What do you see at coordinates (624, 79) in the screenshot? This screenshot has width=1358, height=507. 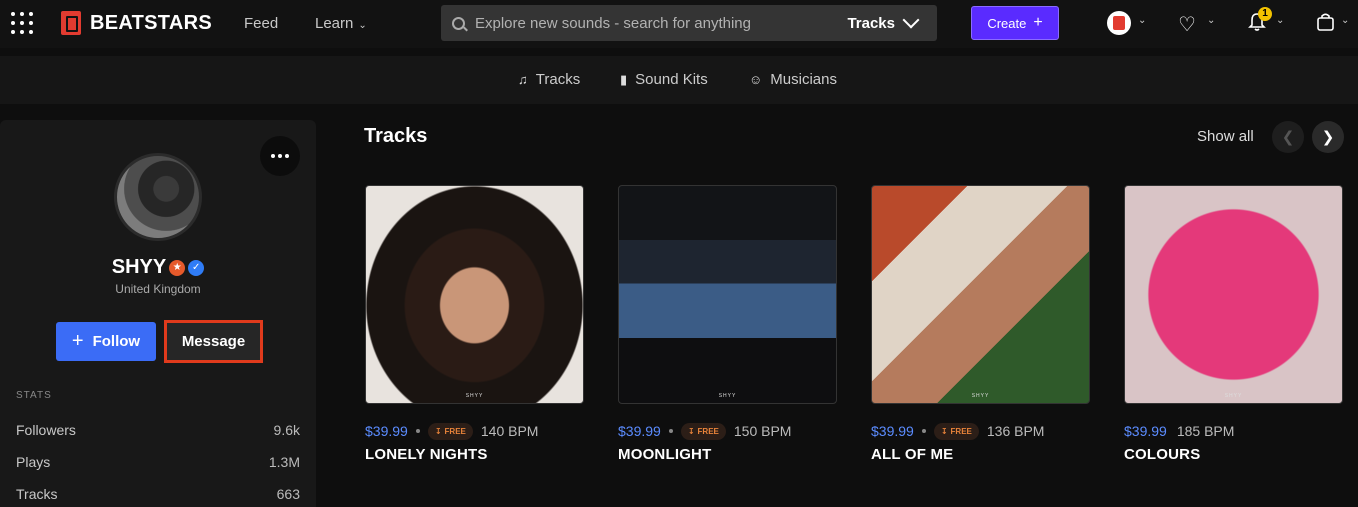 I see `waveform-icon: ▮​` at bounding box center [624, 79].